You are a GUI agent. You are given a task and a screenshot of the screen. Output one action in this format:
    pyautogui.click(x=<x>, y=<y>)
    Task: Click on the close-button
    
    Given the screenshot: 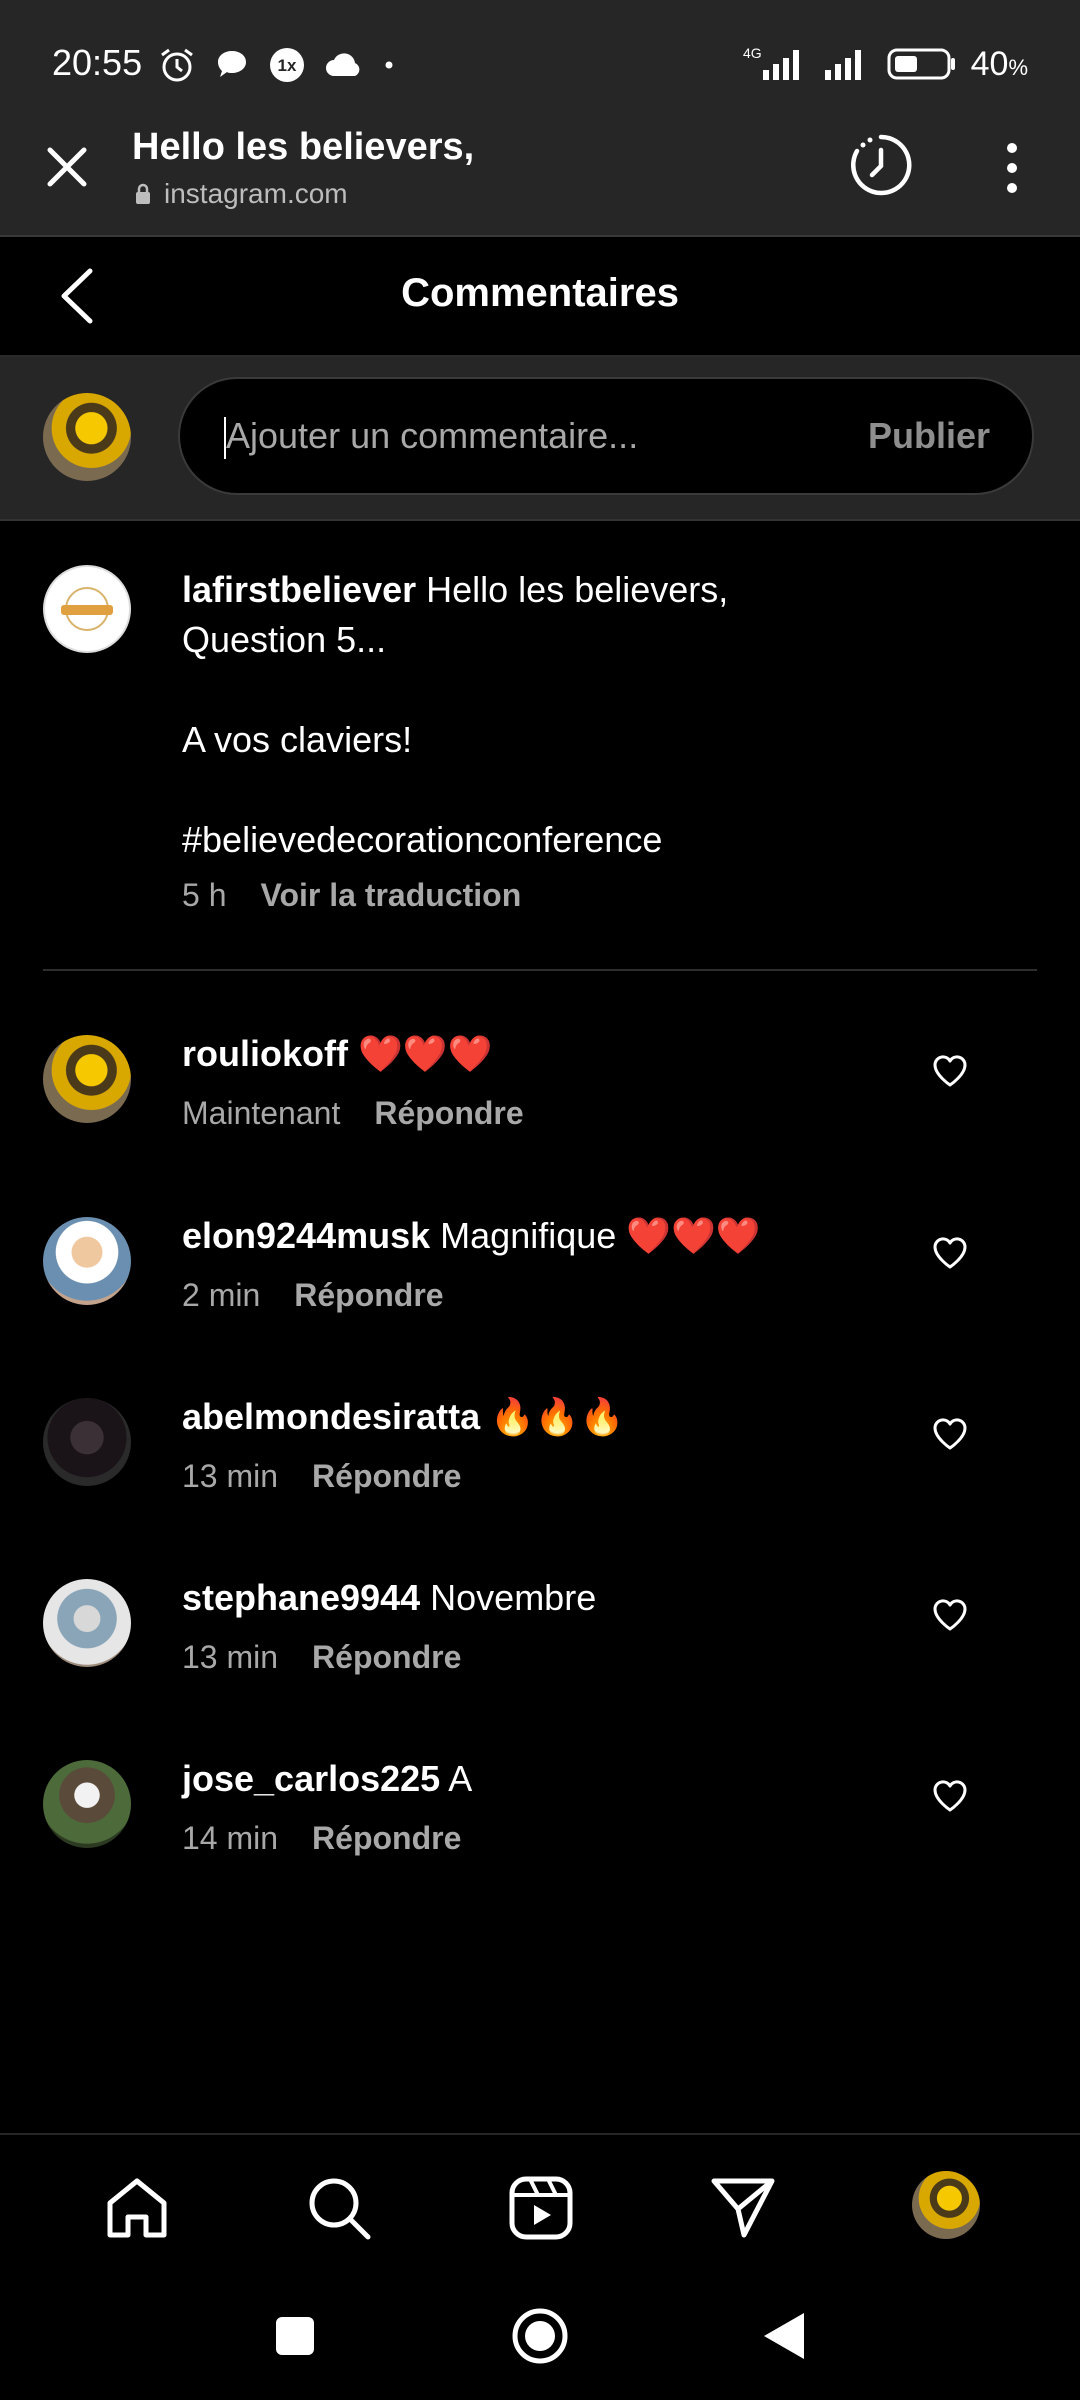 What is the action you would take?
    pyautogui.click(x=67, y=167)
    